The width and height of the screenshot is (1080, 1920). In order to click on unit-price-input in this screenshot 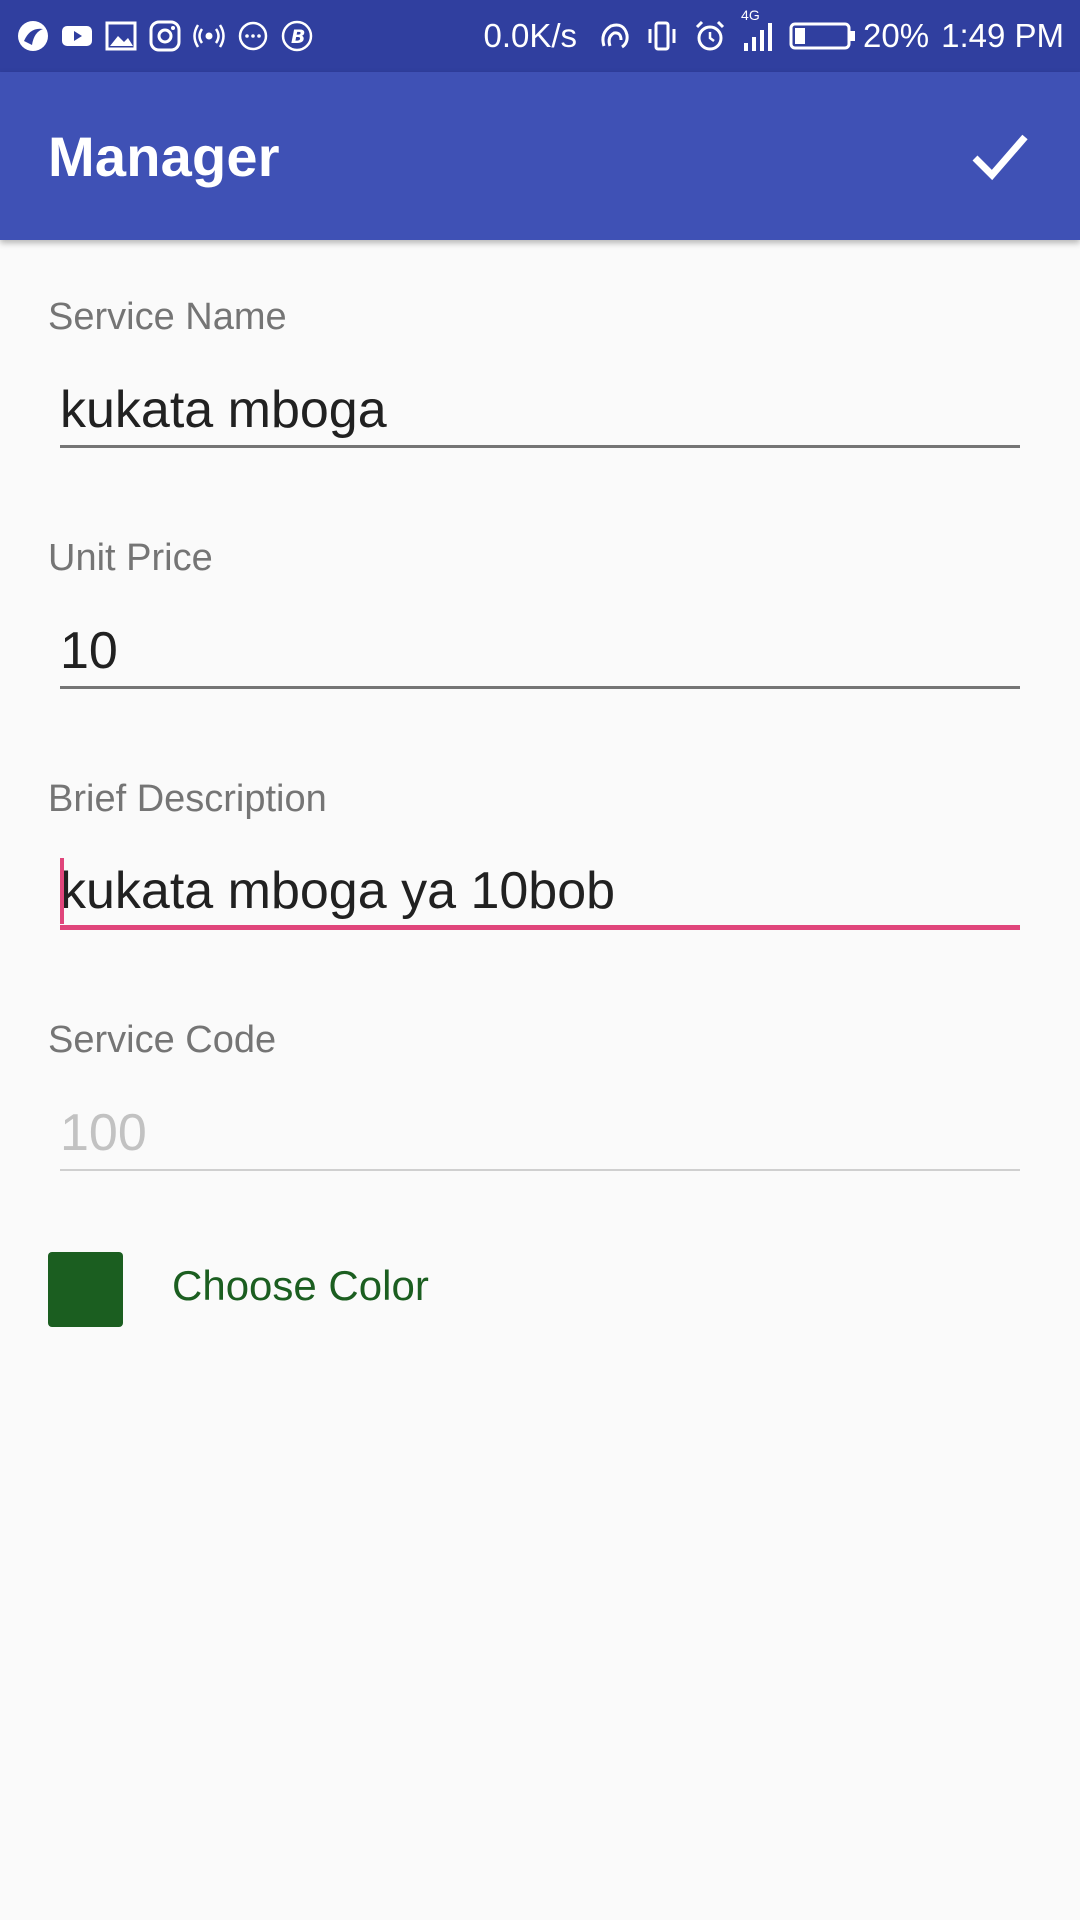, I will do `click(540, 652)`.